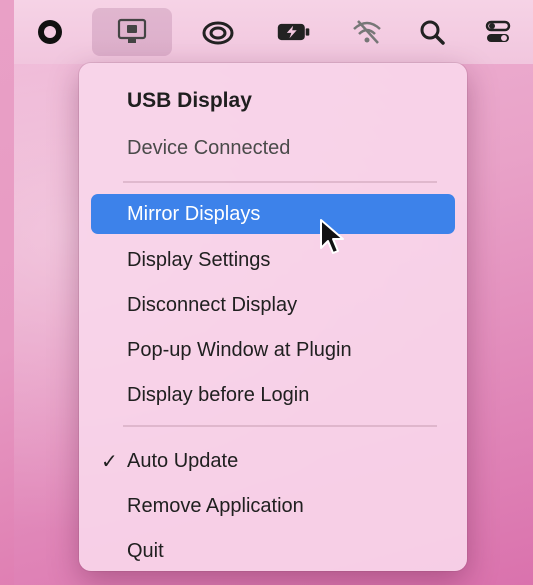 Image resolution: width=533 pixels, height=585 pixels. I want to click on search-icon, so click(432, 32).